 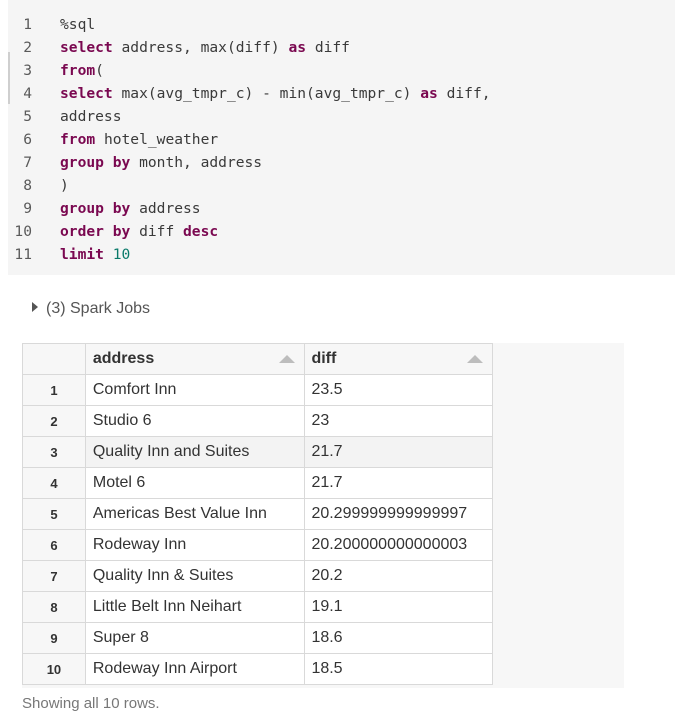 I want to click on table-row: 9 Super 8 18.6, so click(x=323, y=638).